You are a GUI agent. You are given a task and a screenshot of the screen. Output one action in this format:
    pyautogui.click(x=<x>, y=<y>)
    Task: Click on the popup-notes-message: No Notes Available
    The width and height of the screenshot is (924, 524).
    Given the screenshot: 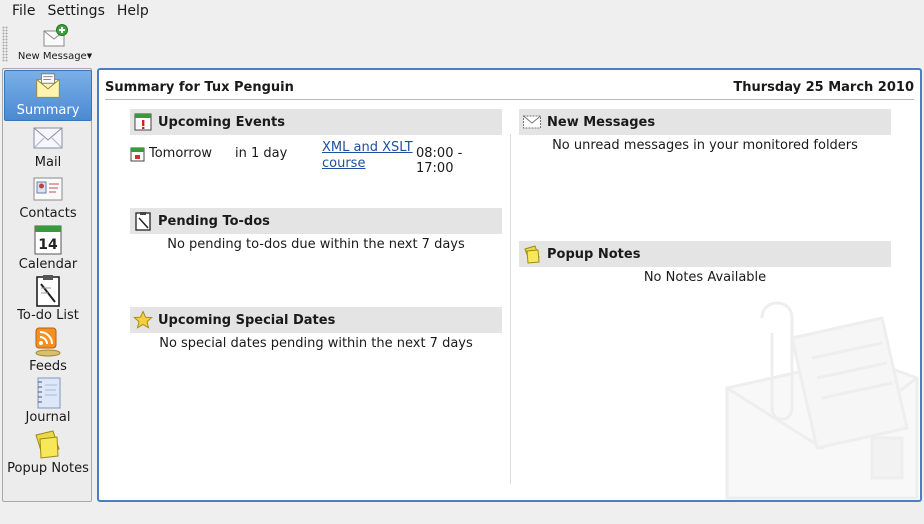 What is the action you would take?
    pyautogui.click(x=705, y=277)
    